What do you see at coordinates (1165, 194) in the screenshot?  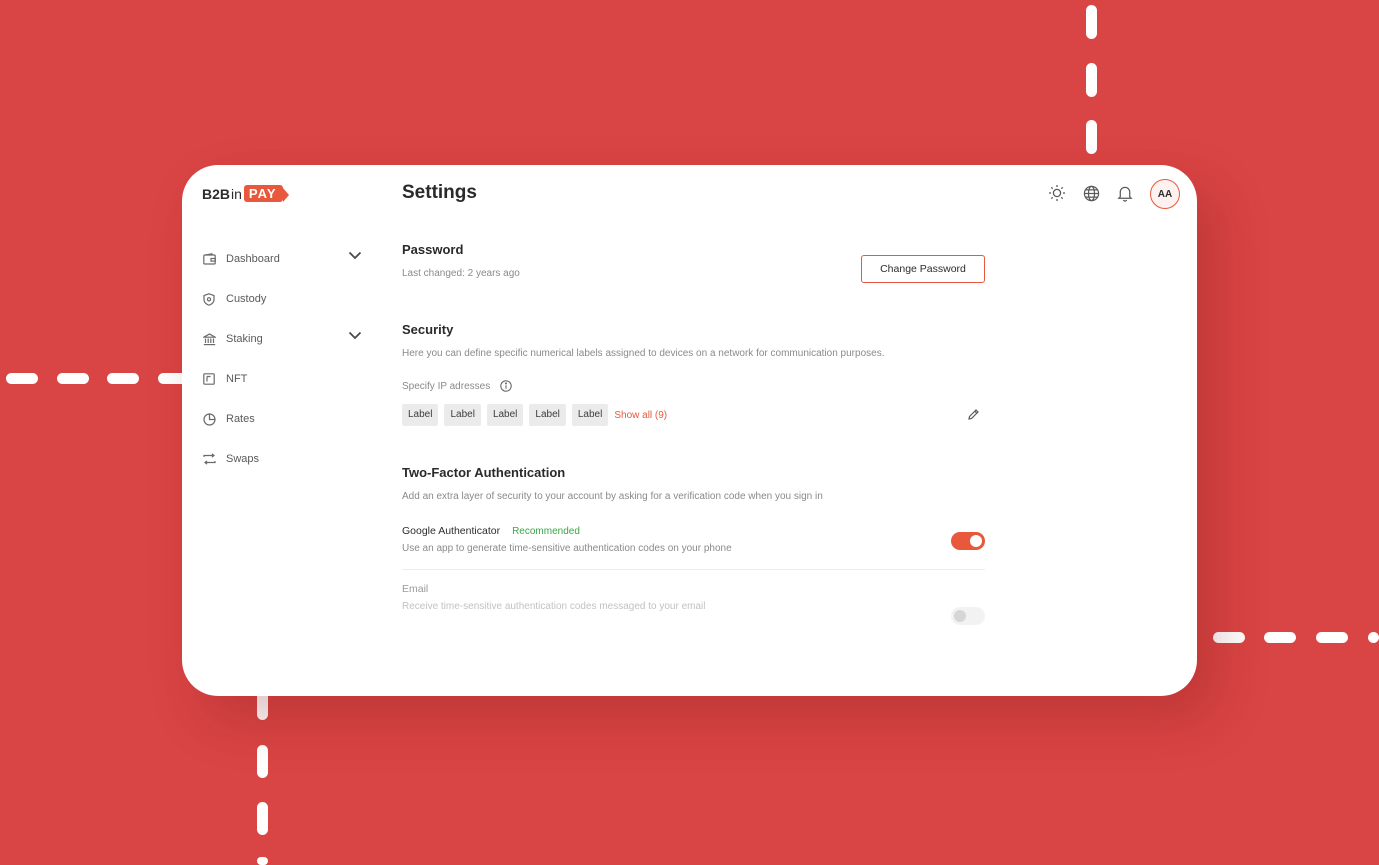 I see `user-avatar: AA` at bounding box center [1165, 194].